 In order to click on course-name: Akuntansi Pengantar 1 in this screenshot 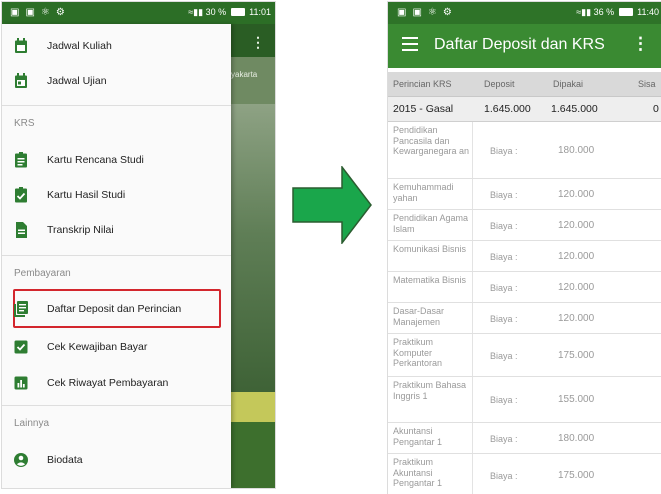, I will do `click(418, 436)`.